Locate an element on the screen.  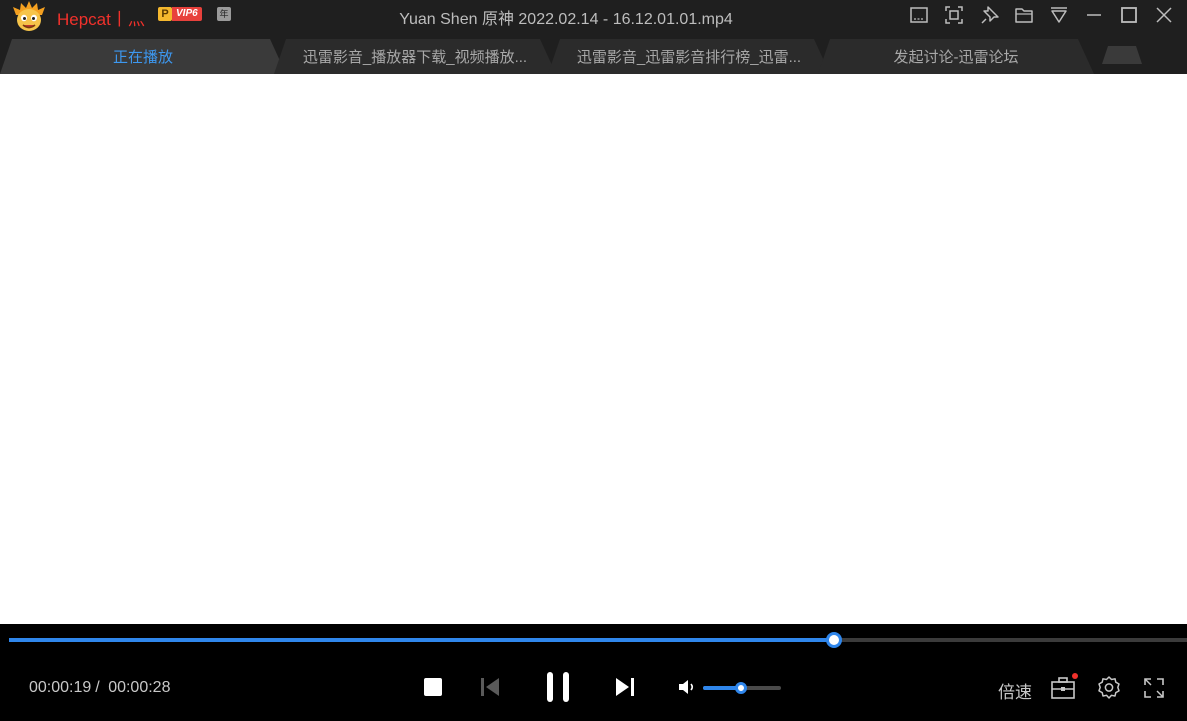
minimize-icon is located at coordinates (1094, 15).